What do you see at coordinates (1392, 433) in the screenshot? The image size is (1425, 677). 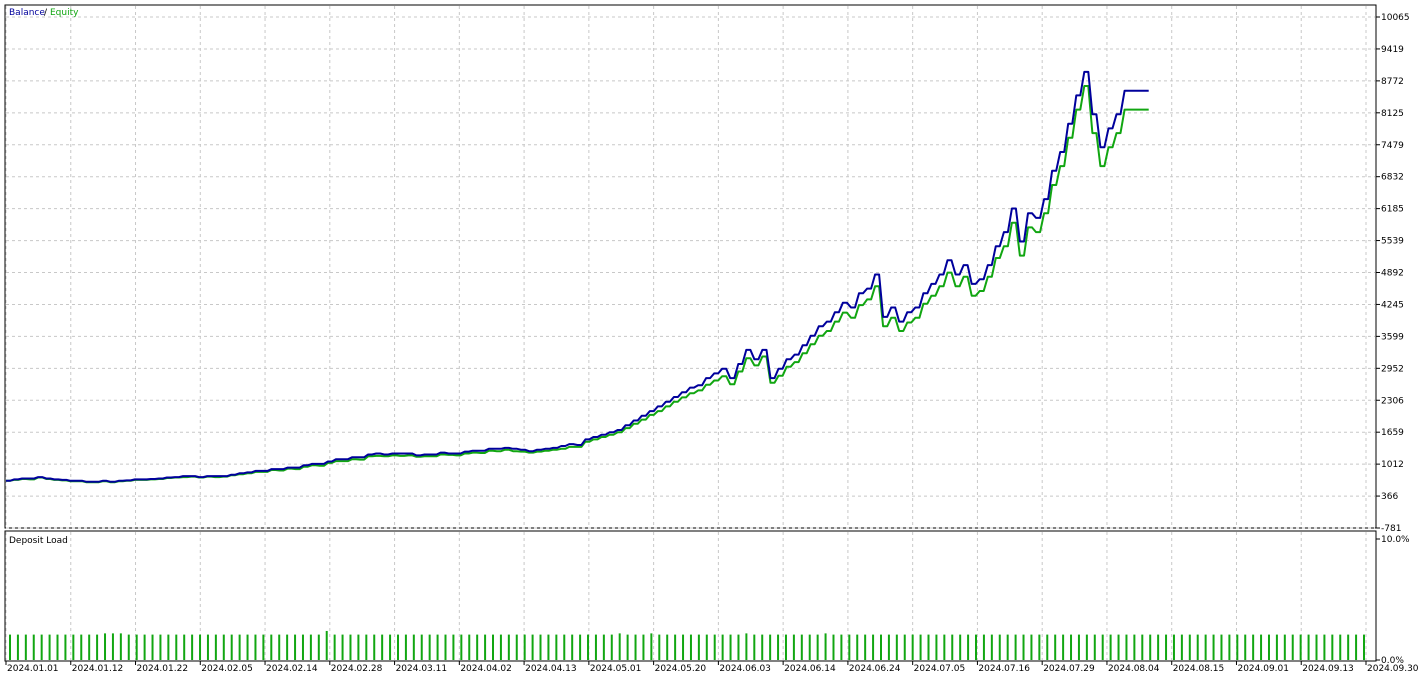 I see `y-tick-label: 1659` at bounding box center [1392, 433].